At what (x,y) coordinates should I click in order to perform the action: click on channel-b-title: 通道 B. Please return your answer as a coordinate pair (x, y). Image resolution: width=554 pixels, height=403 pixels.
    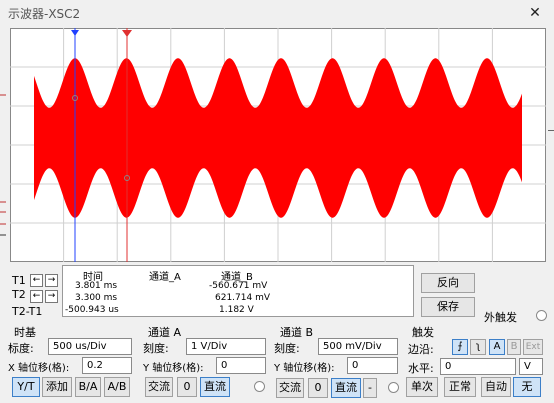
    Looking at the image, I should click on (297, 332).